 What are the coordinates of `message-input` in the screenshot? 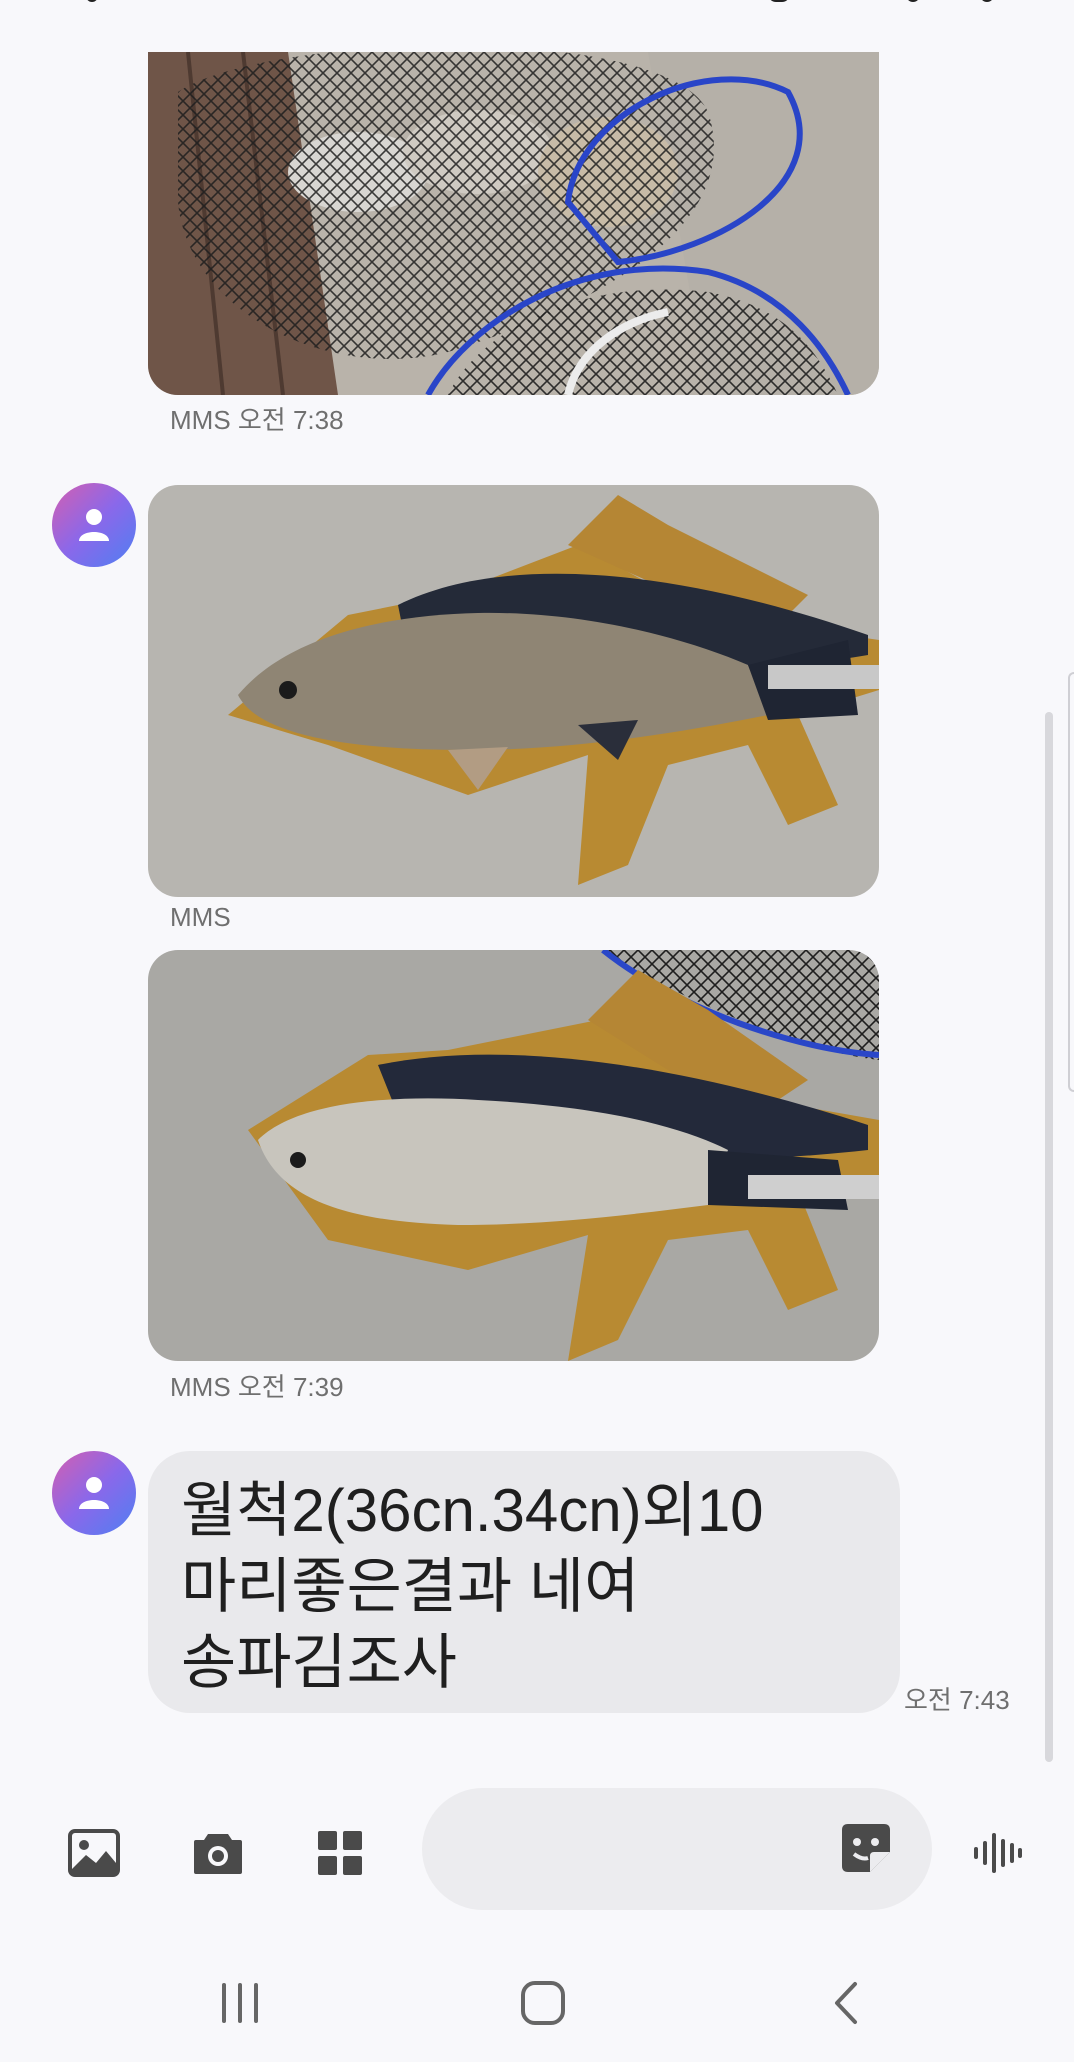 It's located at (677, 1849).